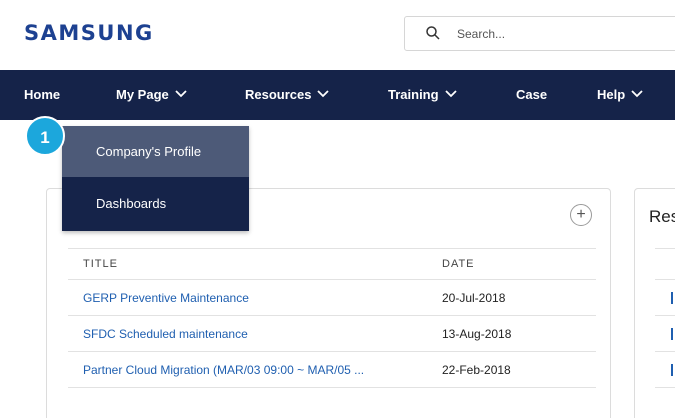 This screenshot has height=418, width=675. What do you see at coordinates (166, 298) in the screenshot?
I see `announcement-title-link: GERP Preventive Maintenance` at bounding box center [166, 298].